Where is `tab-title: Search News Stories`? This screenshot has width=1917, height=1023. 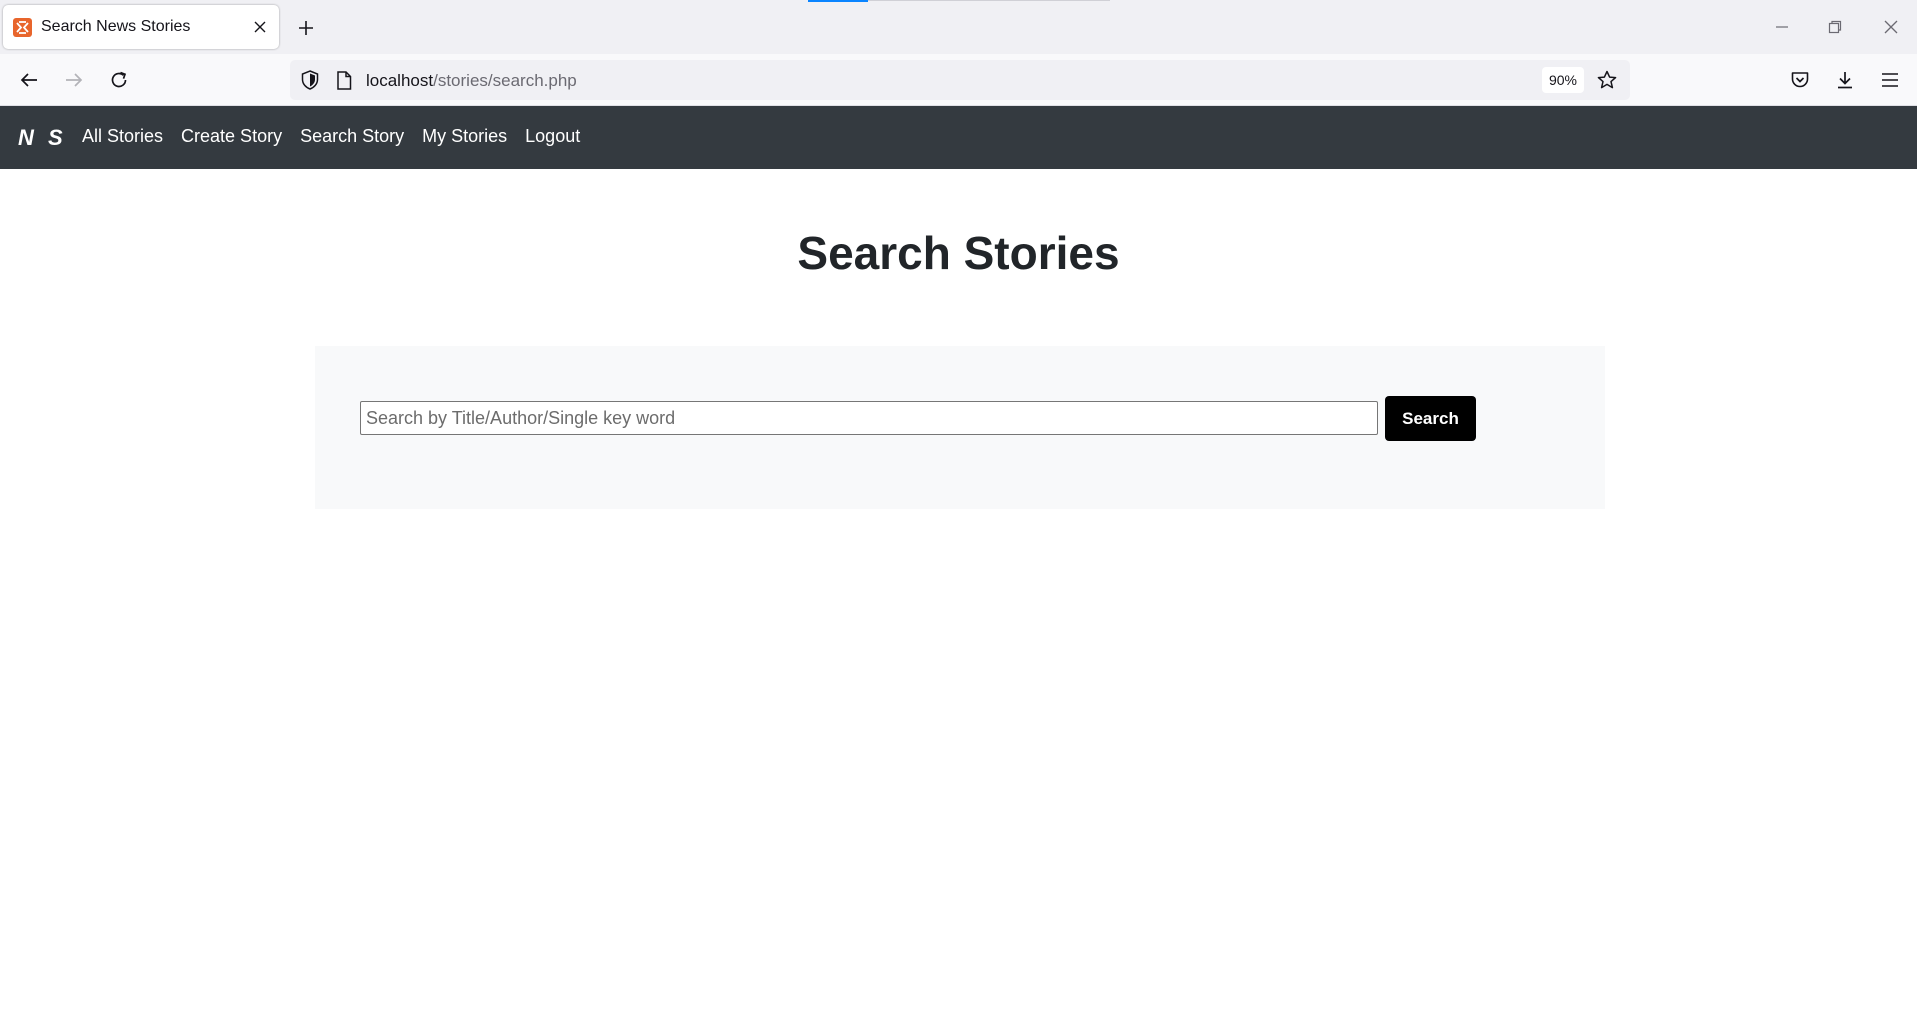 tab-title: Search News Stories is located at coordinates (116, 26).